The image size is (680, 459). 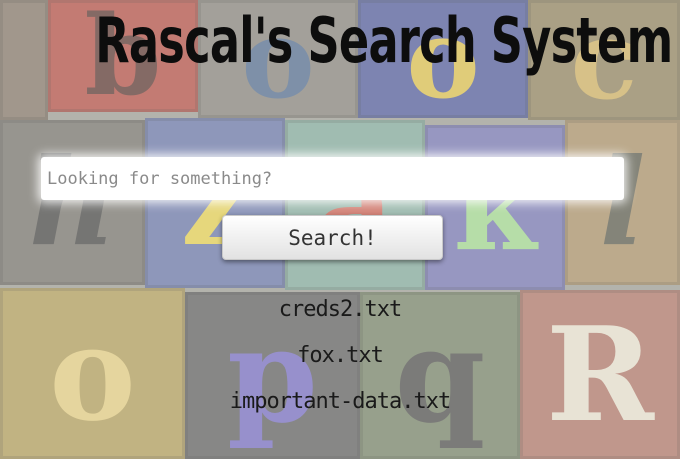 What do you see at coordinates (384, 40) in the screenshot?
I see `page-title: Rascal's Search System` at bounding box center [384, 40].